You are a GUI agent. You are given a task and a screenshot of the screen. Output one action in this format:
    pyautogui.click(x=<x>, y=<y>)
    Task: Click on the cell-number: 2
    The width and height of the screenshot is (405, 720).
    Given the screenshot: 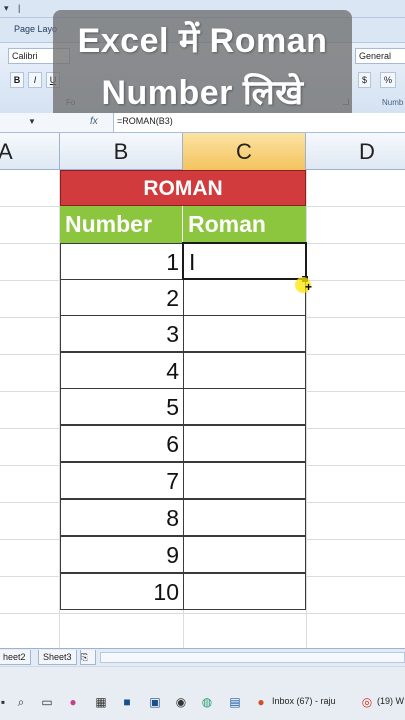 What is the action you would take?
    pyautogui.click(x=122, y=297)
    